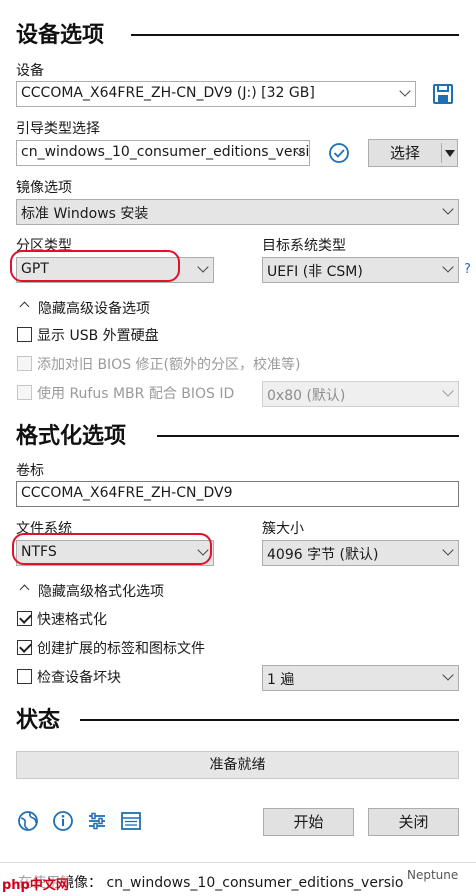 The height and width of the screenshot is (896, 476). Describe the element at coordinates (315, 272) in the screenshot. I see `target-system-value: UEFI (非 CSM)` at that location.